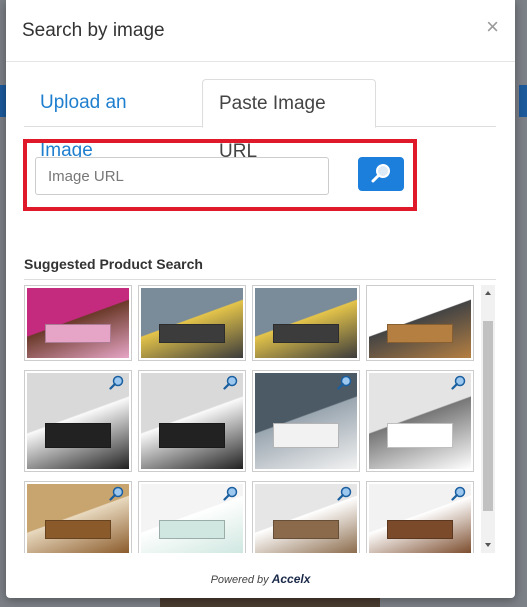 This screenshot has height=607, width=527. What do you see at coordinates (113, 264) in the screenshot?
I see `suggested-heading: Suggested Product Search` at bounding box center [113, 264].